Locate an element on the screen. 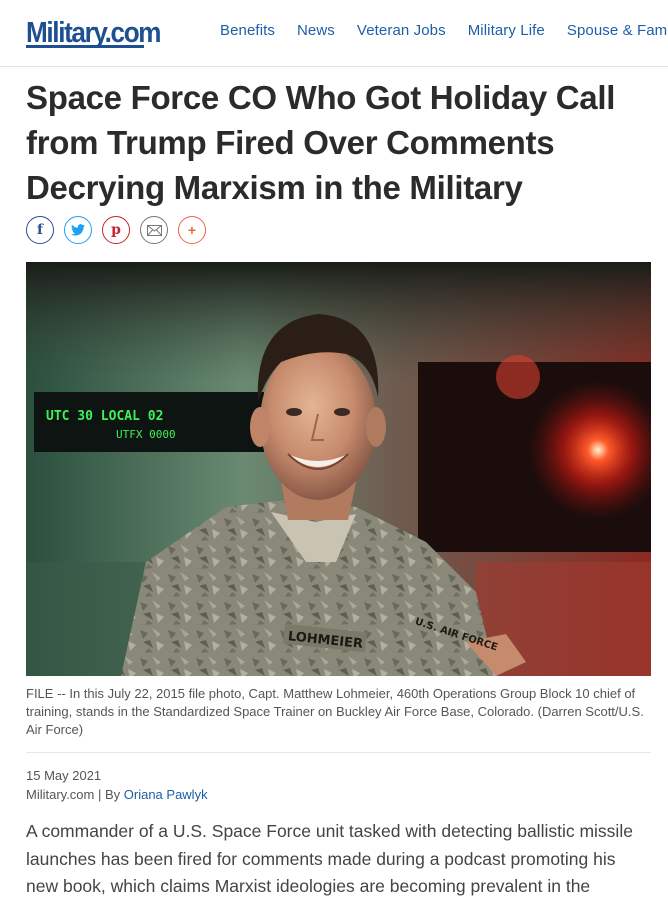 The image size is (668, 906). facebook-icon: f is located at coordinates (40, 230).